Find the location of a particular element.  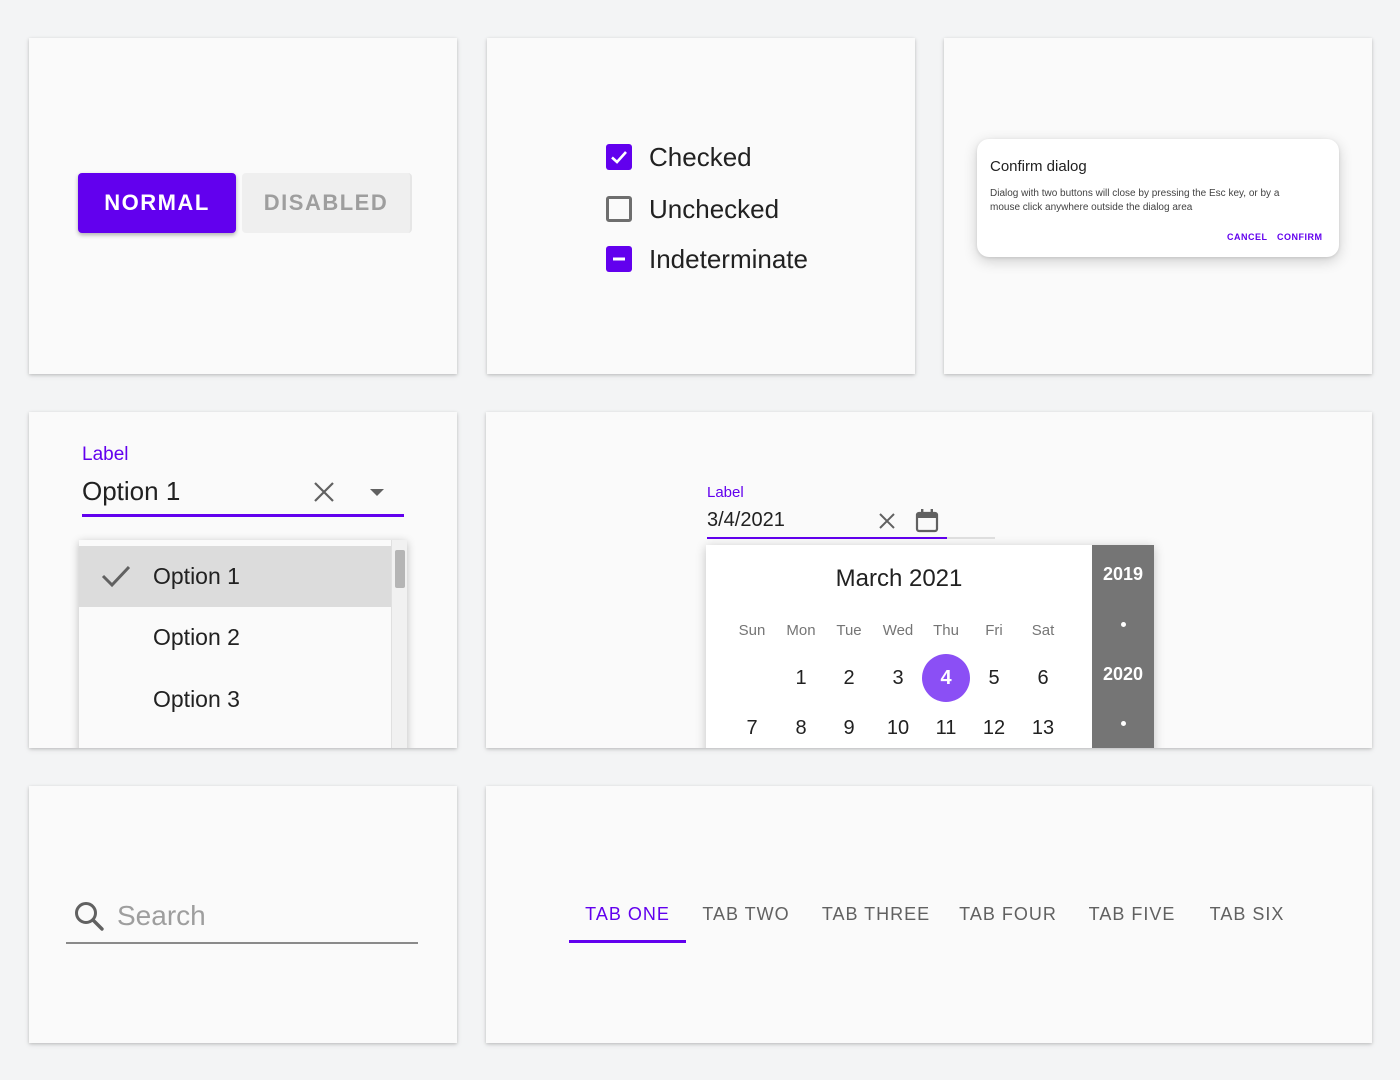

search-card is located at coordinates (243, 914).